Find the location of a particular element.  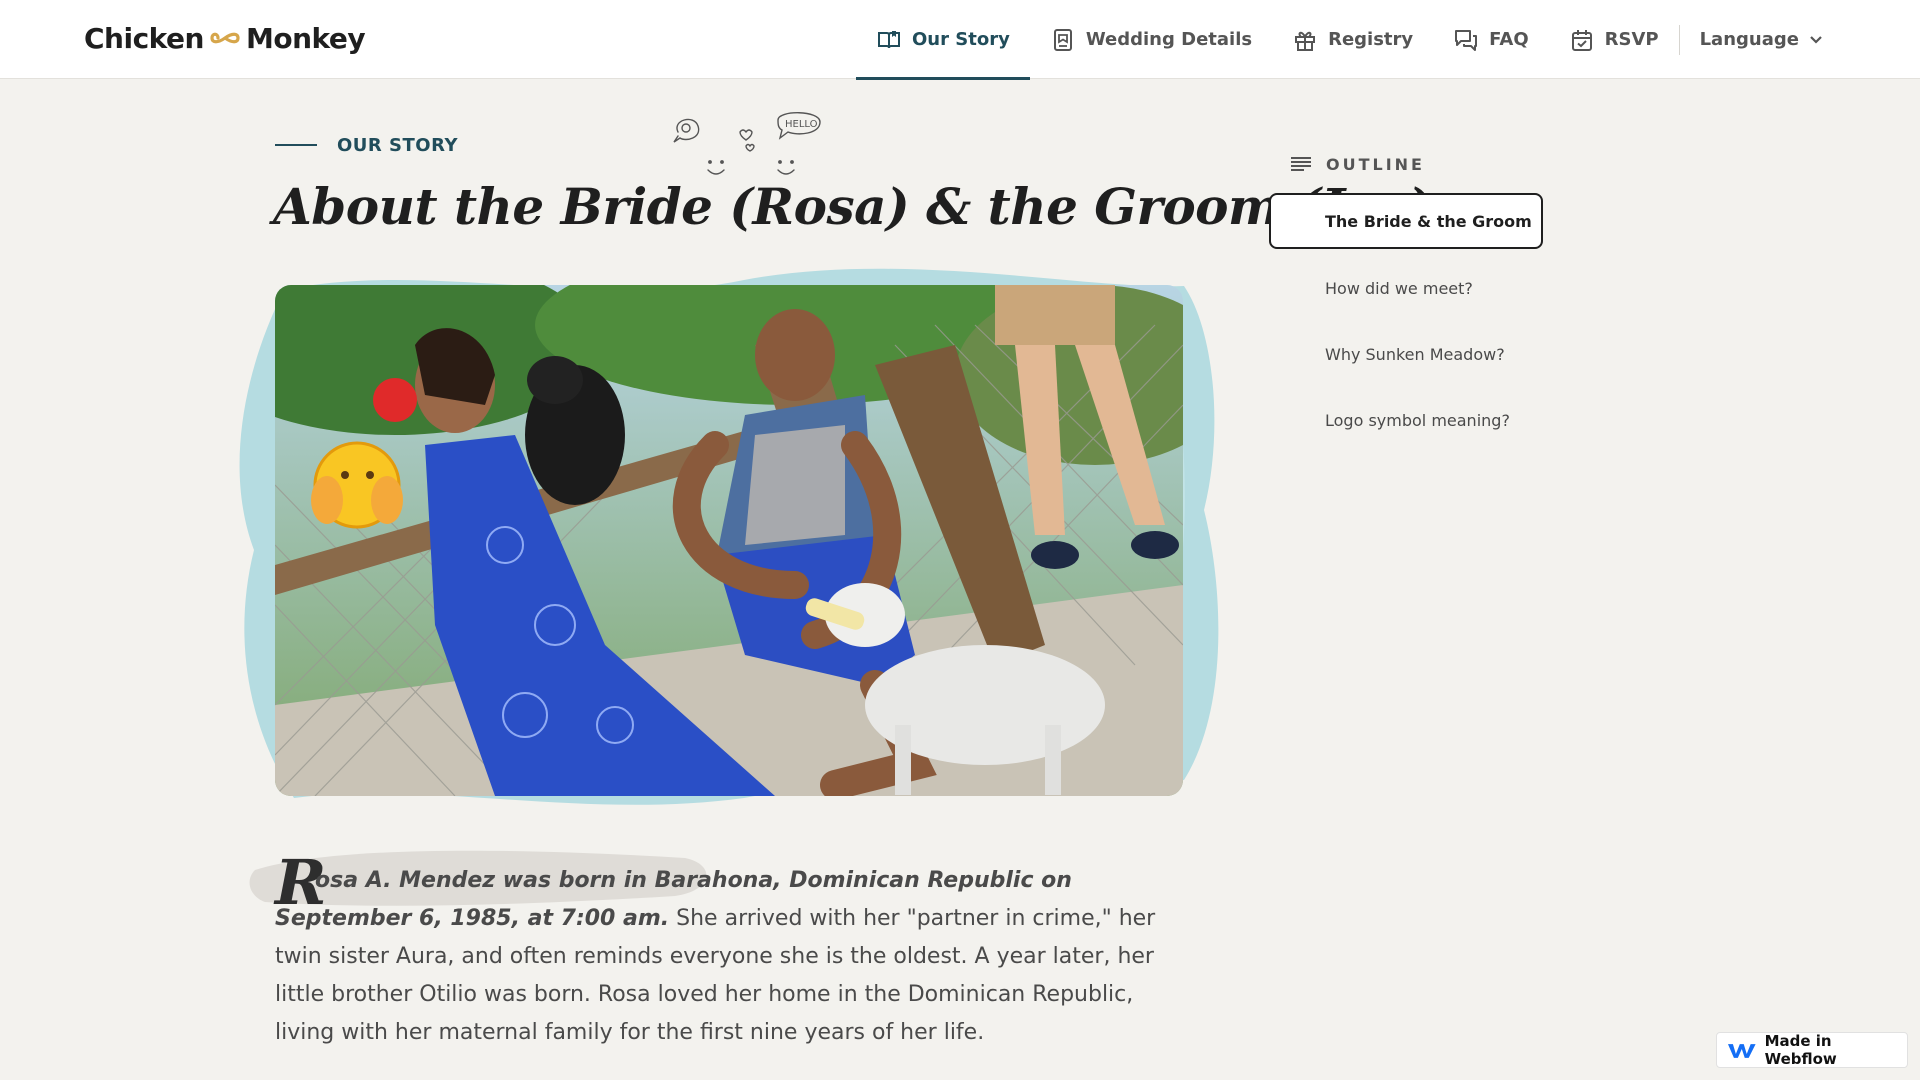

nav-faq: FAQ is located at coordinates (1490, 39).